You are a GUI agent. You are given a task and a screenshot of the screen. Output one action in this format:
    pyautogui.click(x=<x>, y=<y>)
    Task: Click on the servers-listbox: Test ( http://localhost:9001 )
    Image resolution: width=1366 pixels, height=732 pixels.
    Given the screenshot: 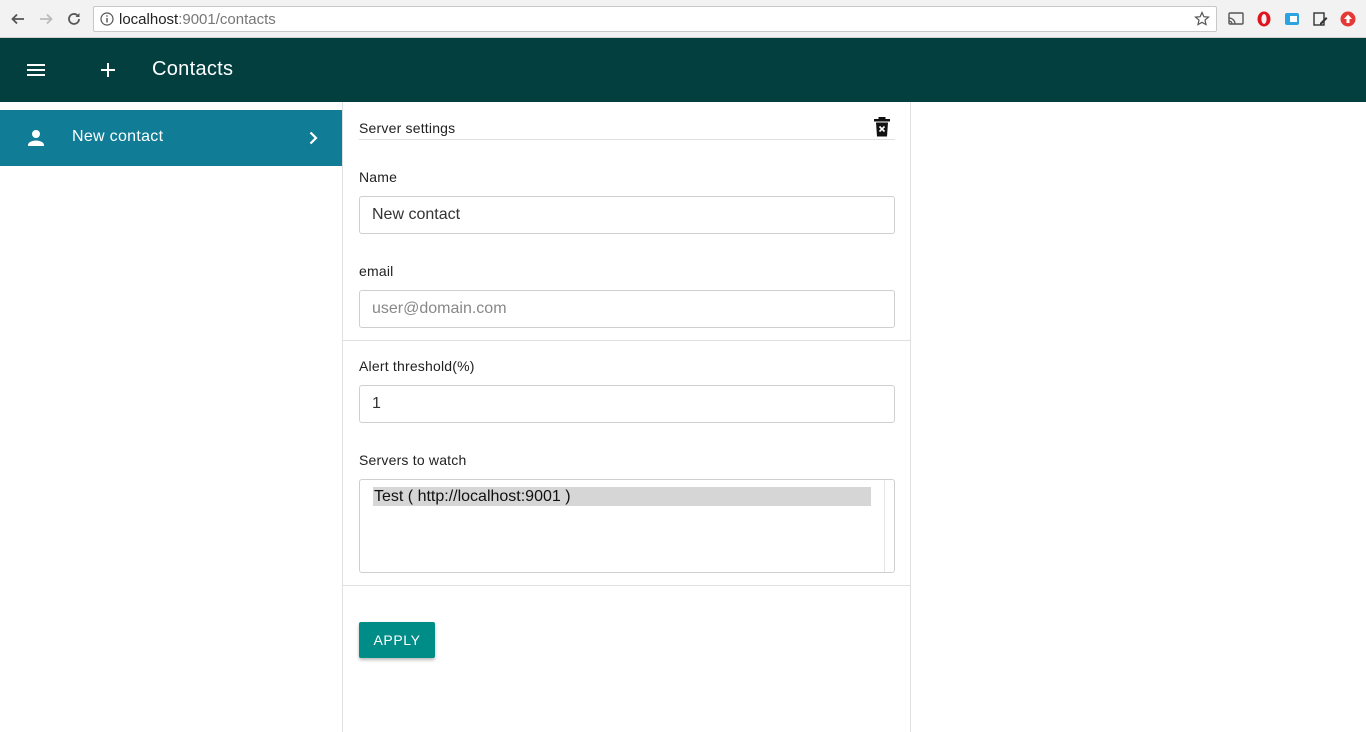 What is the action you would take?
    pyautogui.click(x=627, y=526)
    